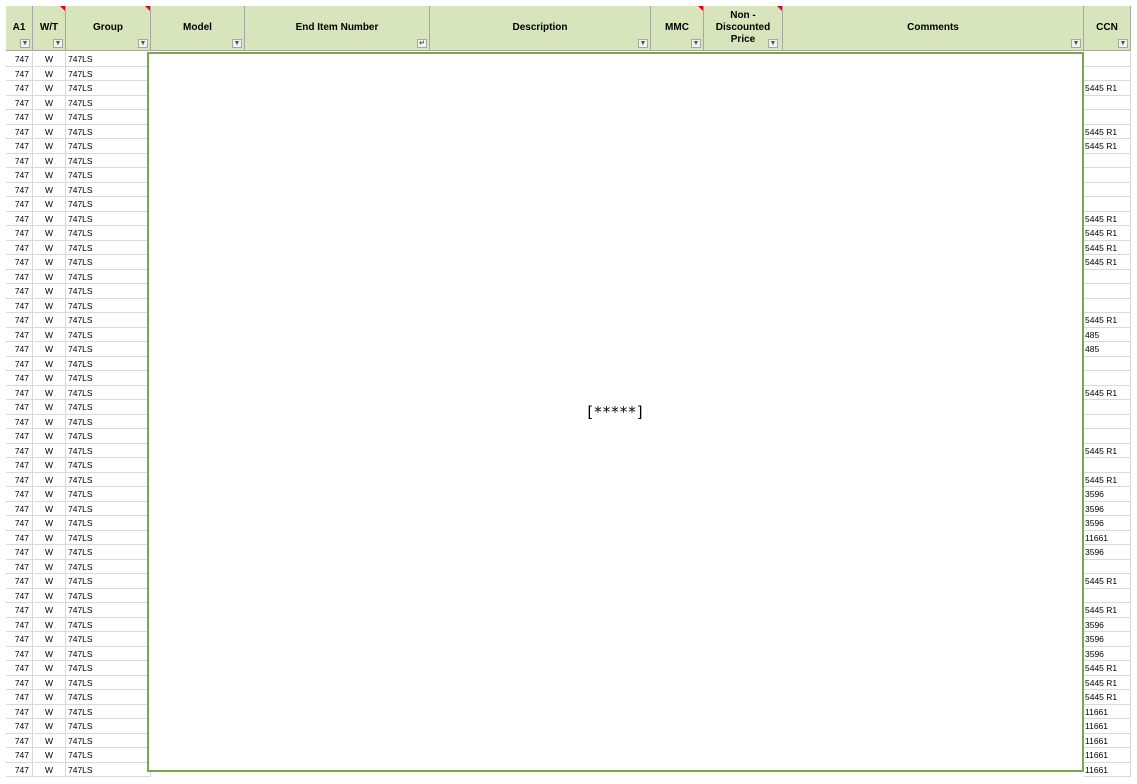  Describe the element at coordinates (422, 43) in the screenshot. I see `filter-dropdown-icon: ↵` at that location.